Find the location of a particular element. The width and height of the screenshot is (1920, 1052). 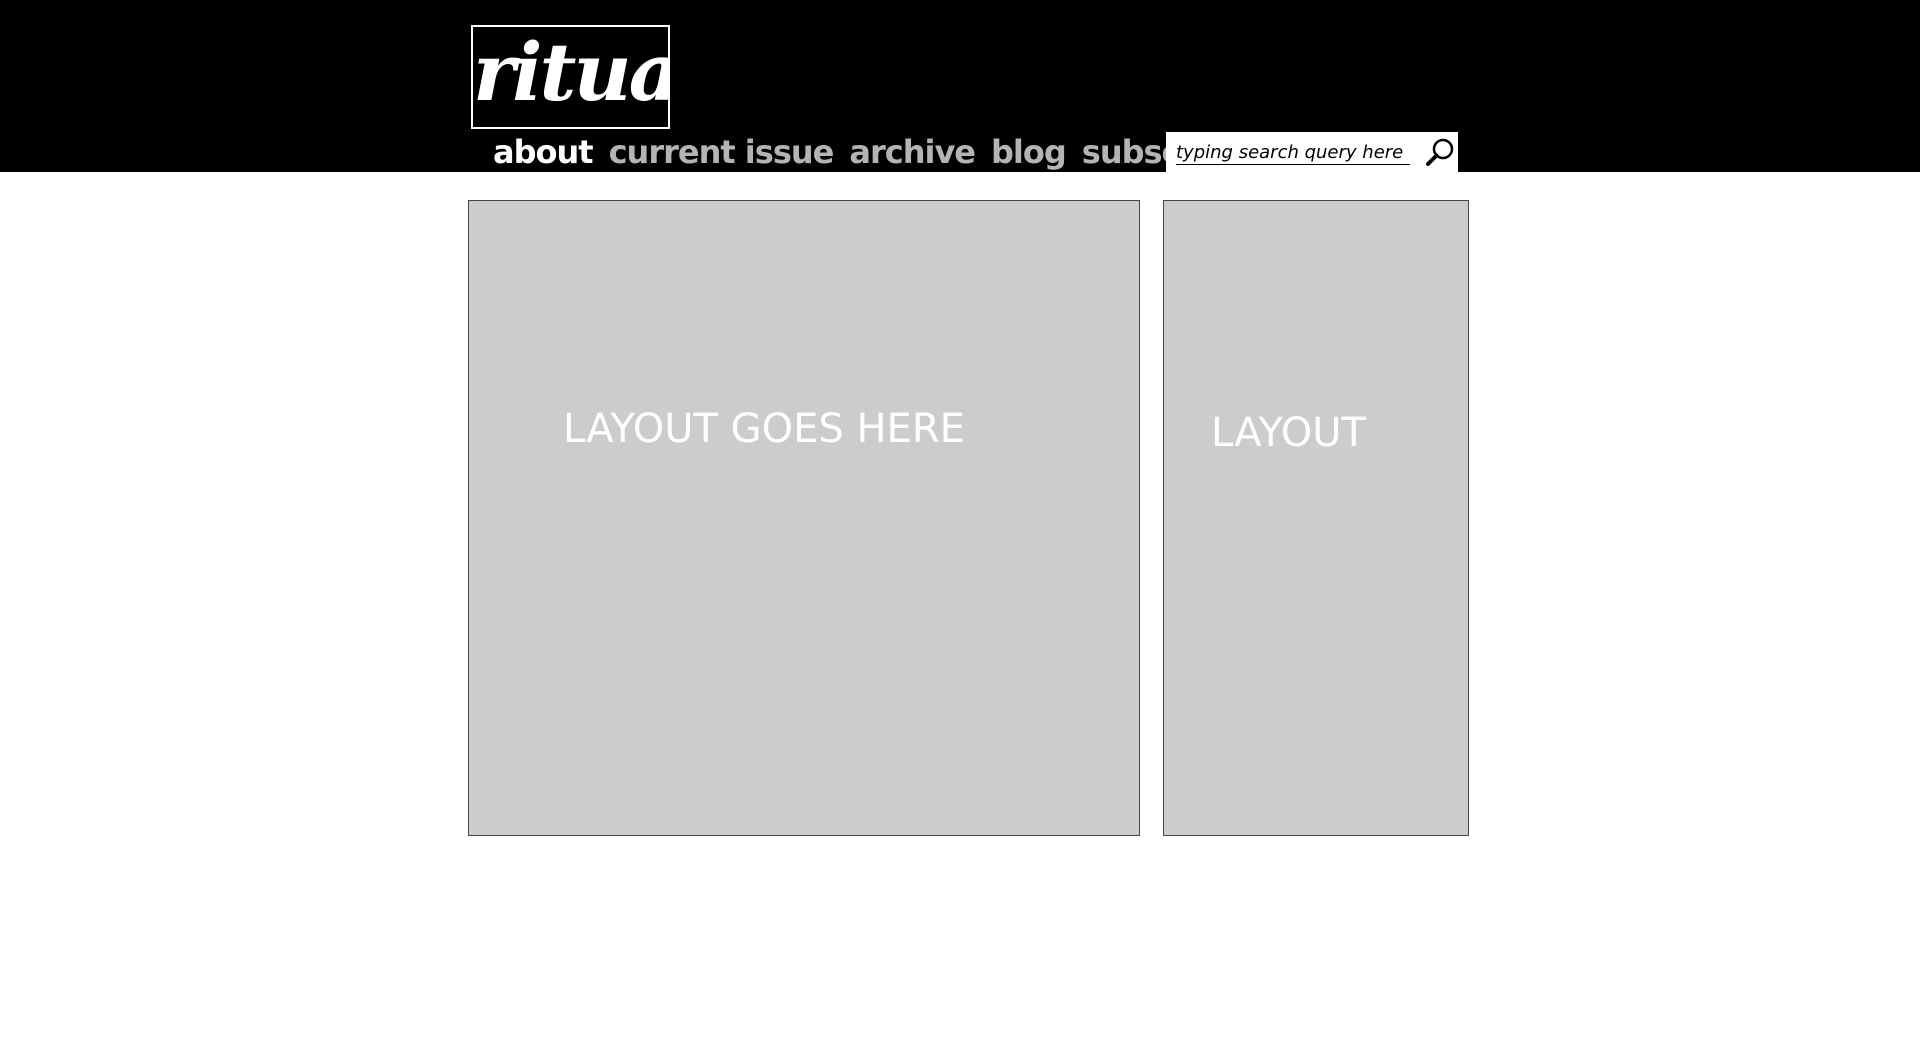

main-panel-label: LAYOUT GOES HERE is located at coordinates (764, 429).